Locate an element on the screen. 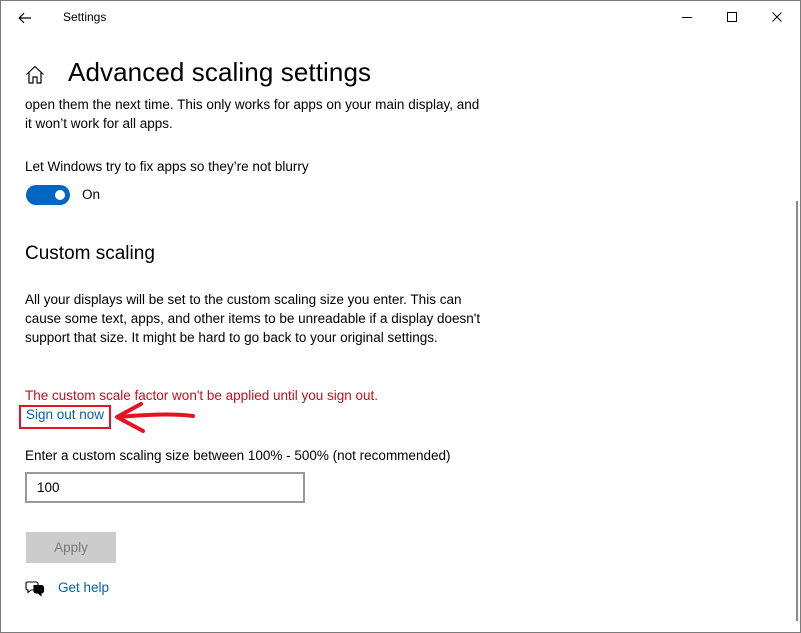 The image size is (801, 633). vertical-scrollbar is located at coordinates (797, 411).